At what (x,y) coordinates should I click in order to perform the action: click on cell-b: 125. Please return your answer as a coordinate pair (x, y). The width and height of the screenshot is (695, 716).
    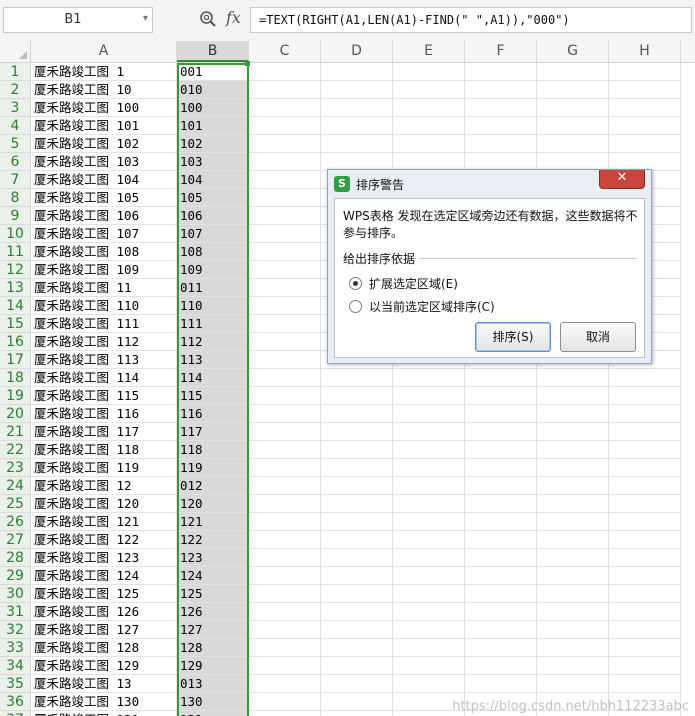
    Looking at the image, I should click on (213, 594).